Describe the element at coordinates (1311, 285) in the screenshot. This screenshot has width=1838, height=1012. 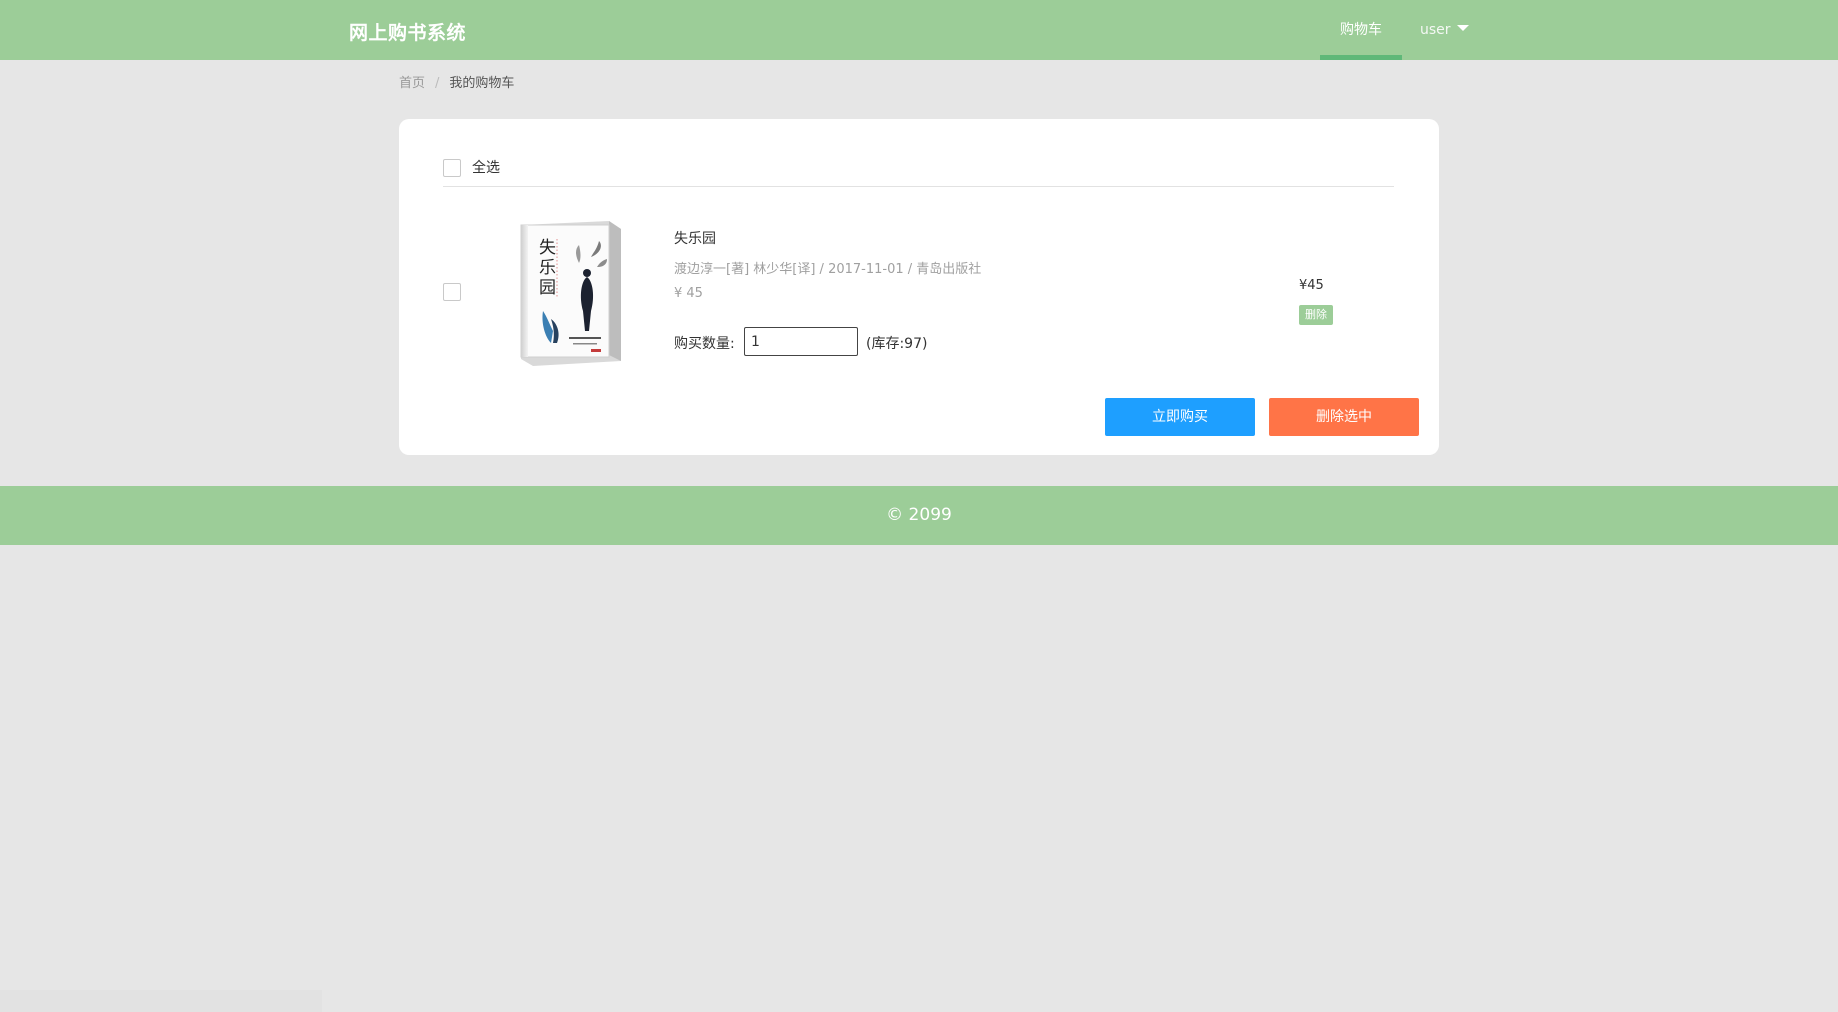
I see `item-subtotal: ¥45` at that location.